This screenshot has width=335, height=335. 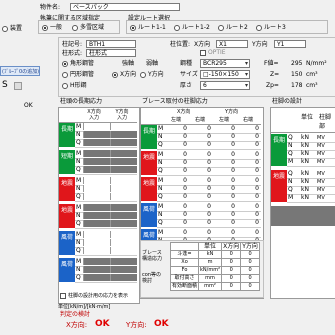 What do you see at coordinates (143, 75) in the screenshot?
I see `strong-y-radio` at bounding box center [143, 75].